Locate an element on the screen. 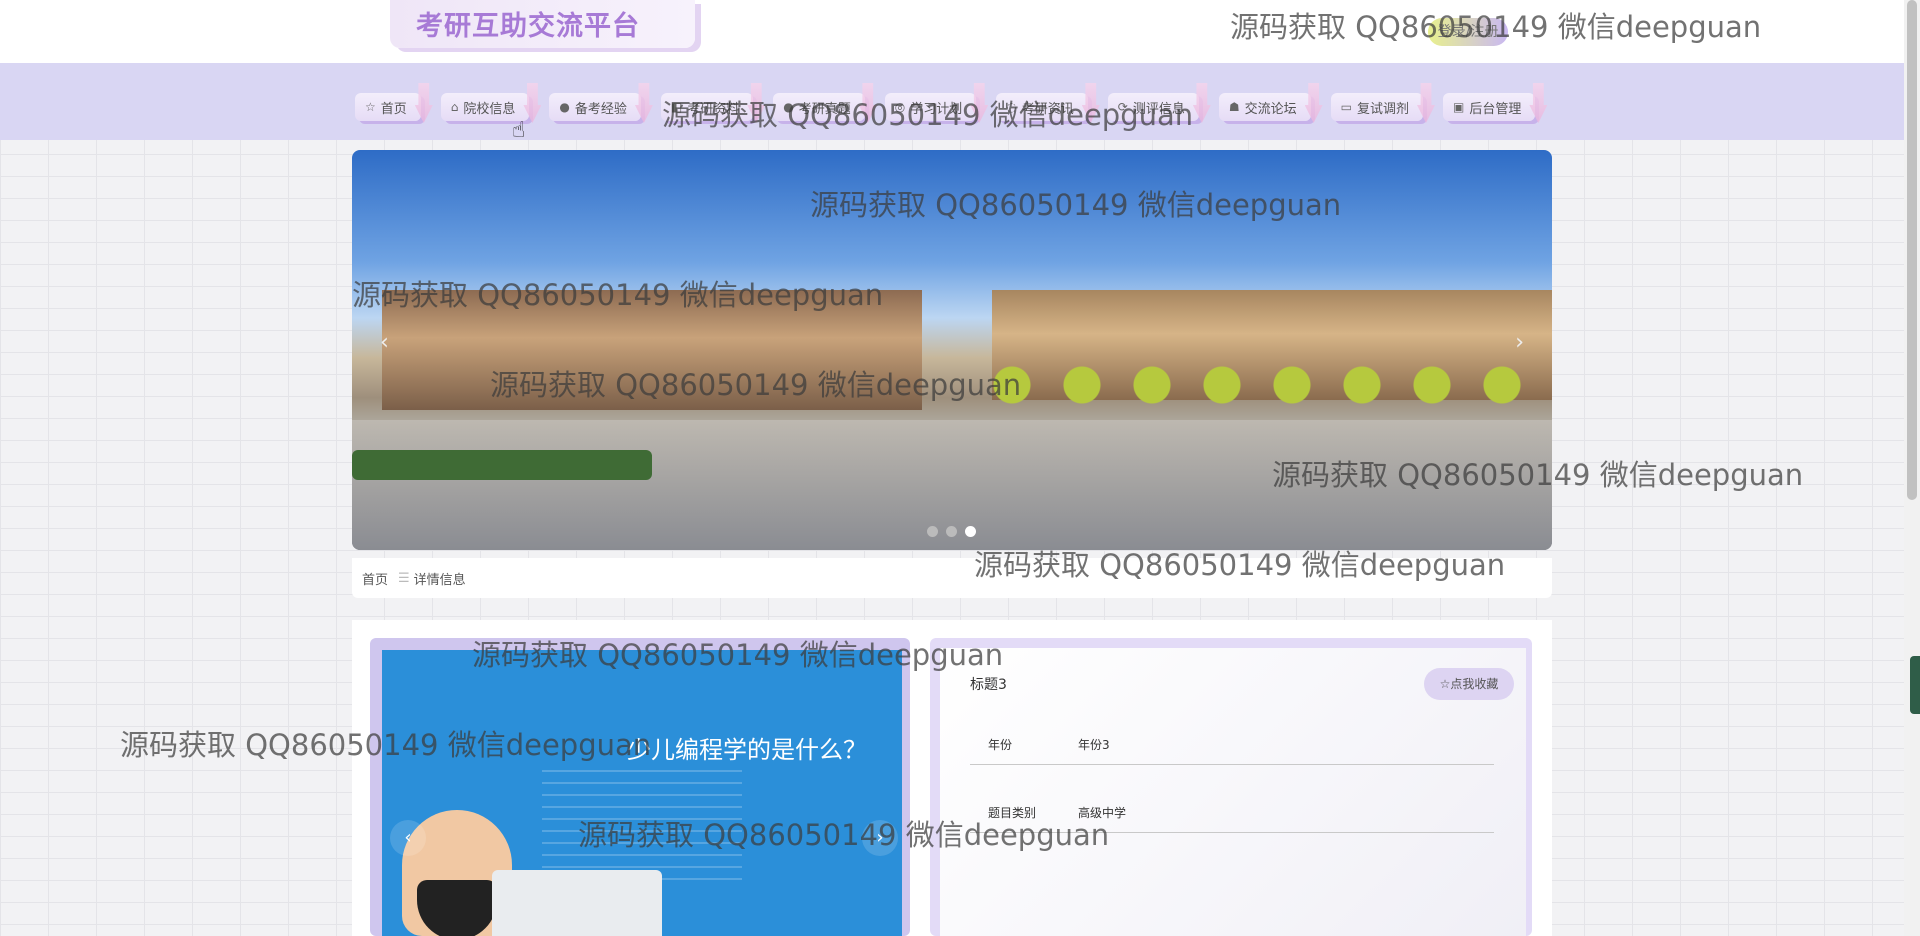 Image resolution: width=1920 pixels, height=936 pixels. nav-item-label: 测评信息 is located at coordinates (1158, 109).